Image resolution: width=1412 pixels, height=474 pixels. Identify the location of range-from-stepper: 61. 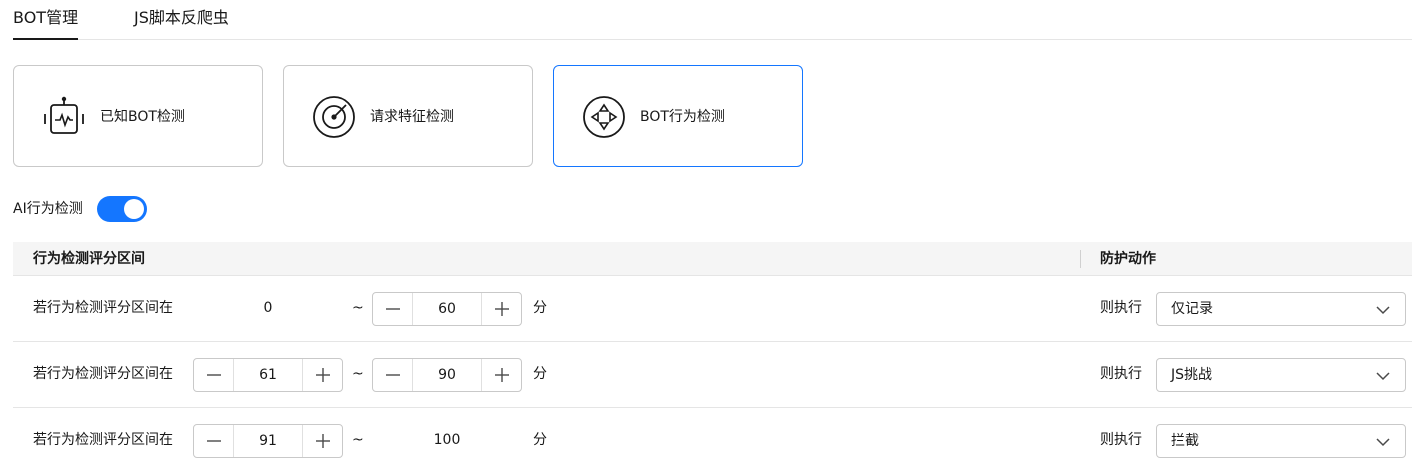
(268, 375).